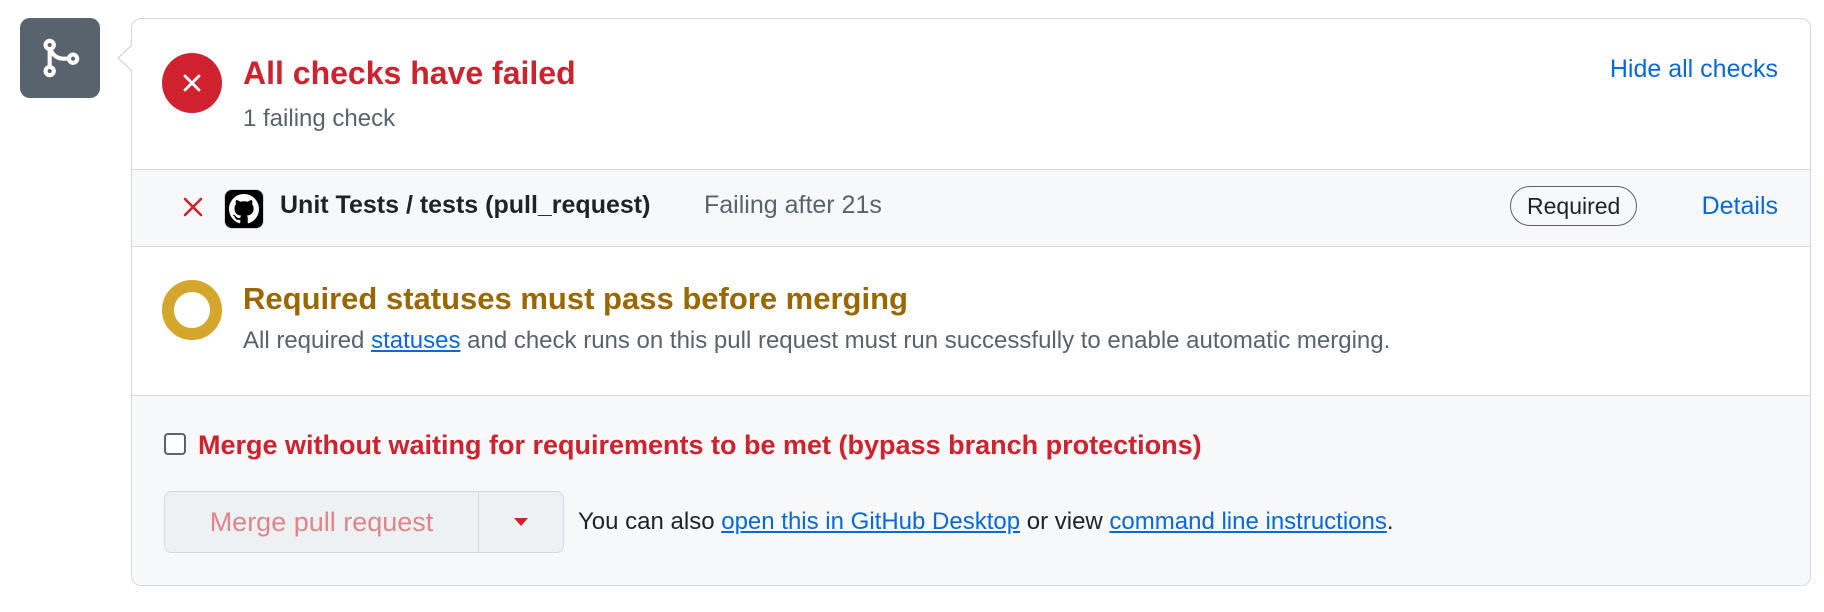  What do you see at coordinates (1740, 206) in the screenshot?
I see `details-link: Details` at bounding box center [1740, 206].